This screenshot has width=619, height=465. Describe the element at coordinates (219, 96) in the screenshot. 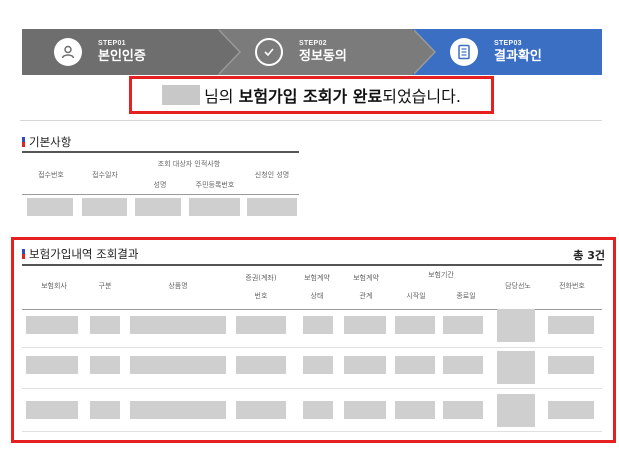

I see `headline-suffix: 님의` at that location.